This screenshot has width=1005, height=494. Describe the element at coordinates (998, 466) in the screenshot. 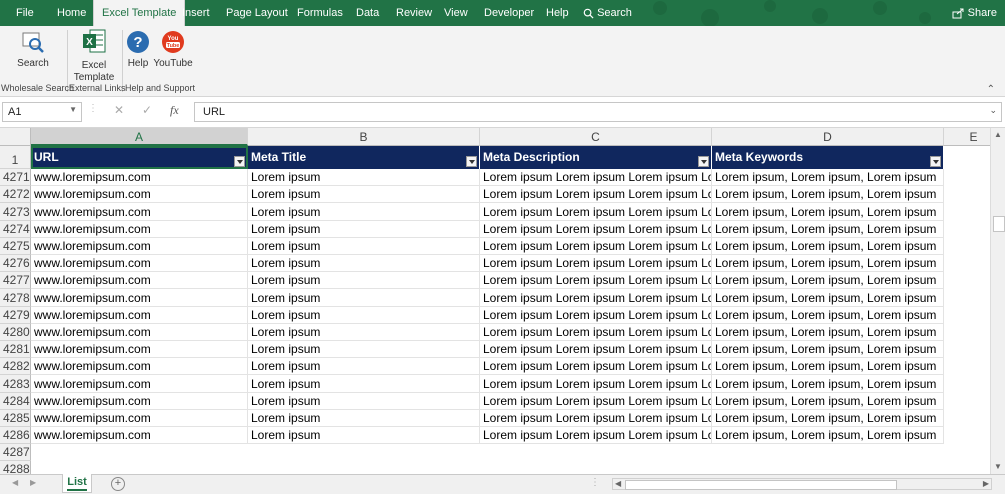

I see `scroll-down-icon: ▼` at that location.